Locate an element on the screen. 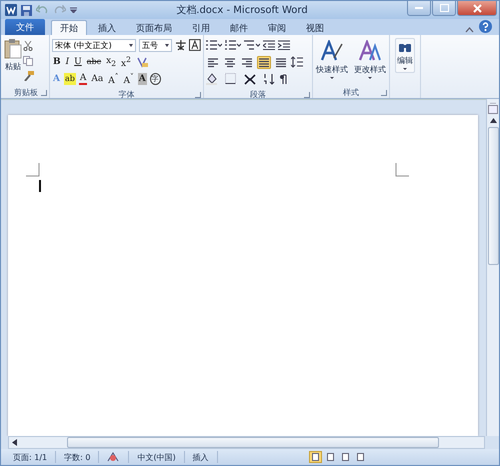 Image resolution: width=500 pixels, height=466 pixels. format-button: A$^{˅}$ is located at coordinates (128, 79).